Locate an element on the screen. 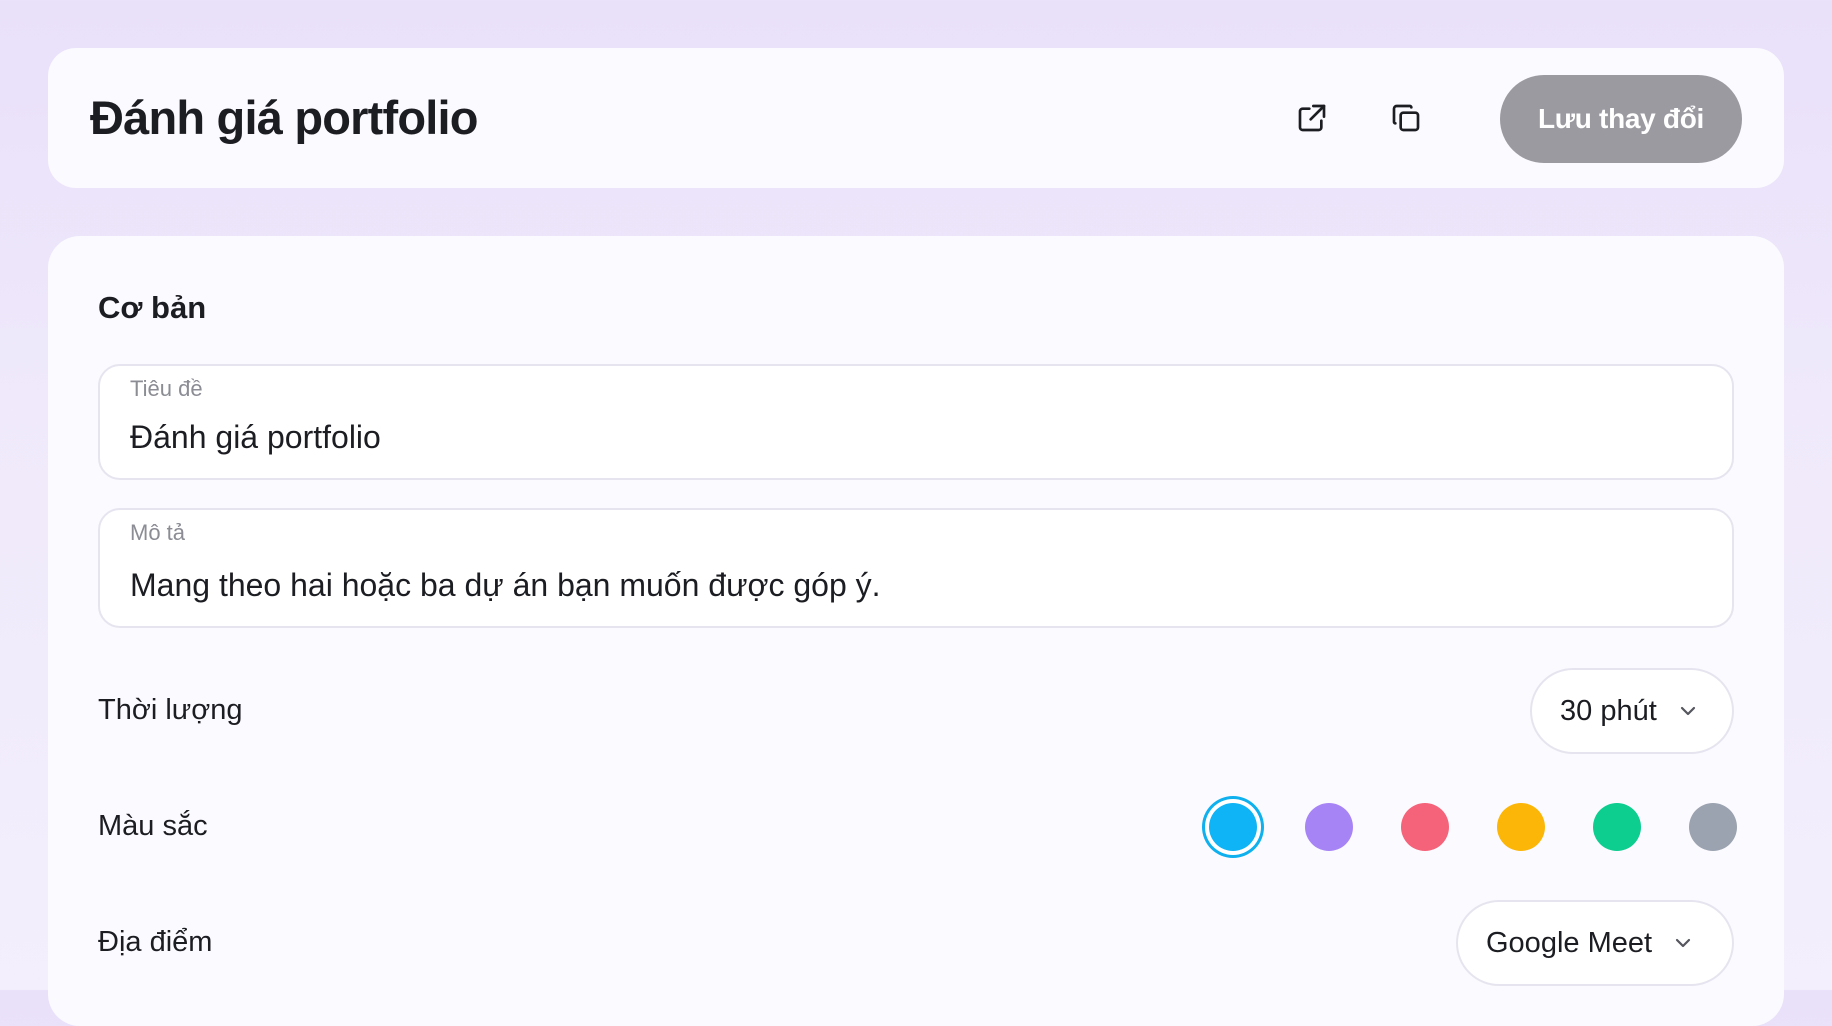 Image resolution: width=1832 pixels, height=1026 pixels. duplicate-button is located at coordinates (1406, 118).